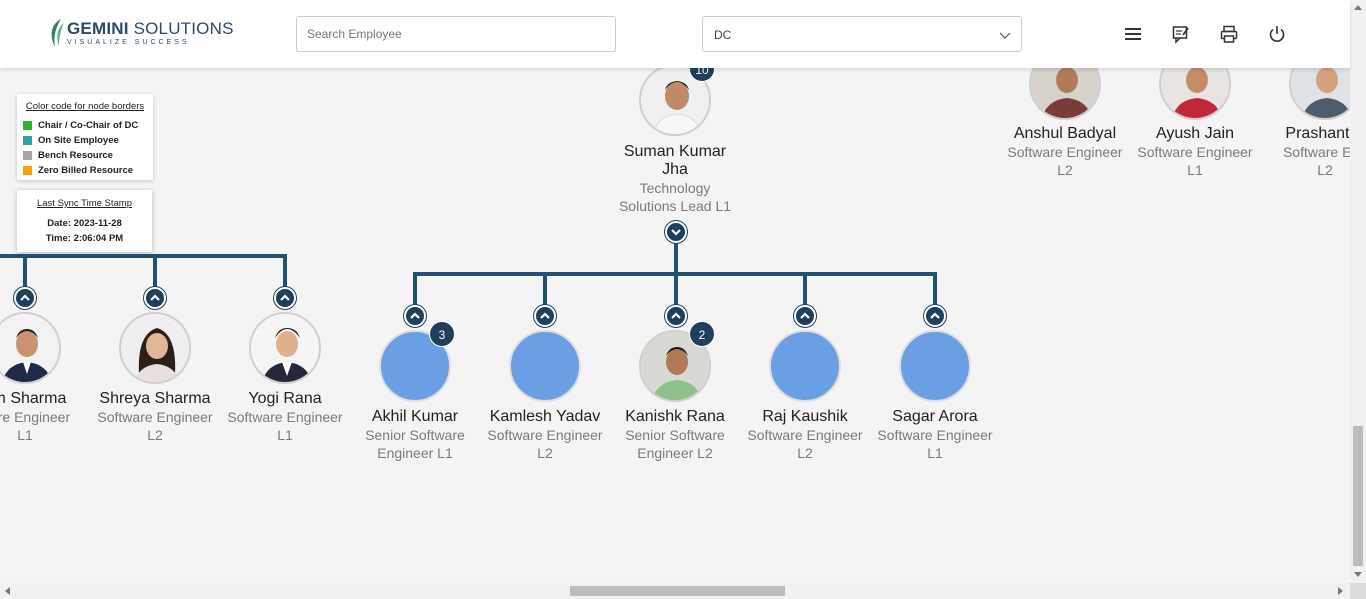 Image resolution: width=1366 pixels, height=599 pixels. What do you see at coordinates (78, 140) in the screenshot?
I see `legend-item-label: On Site Employee` at bounding box center [78, 140].